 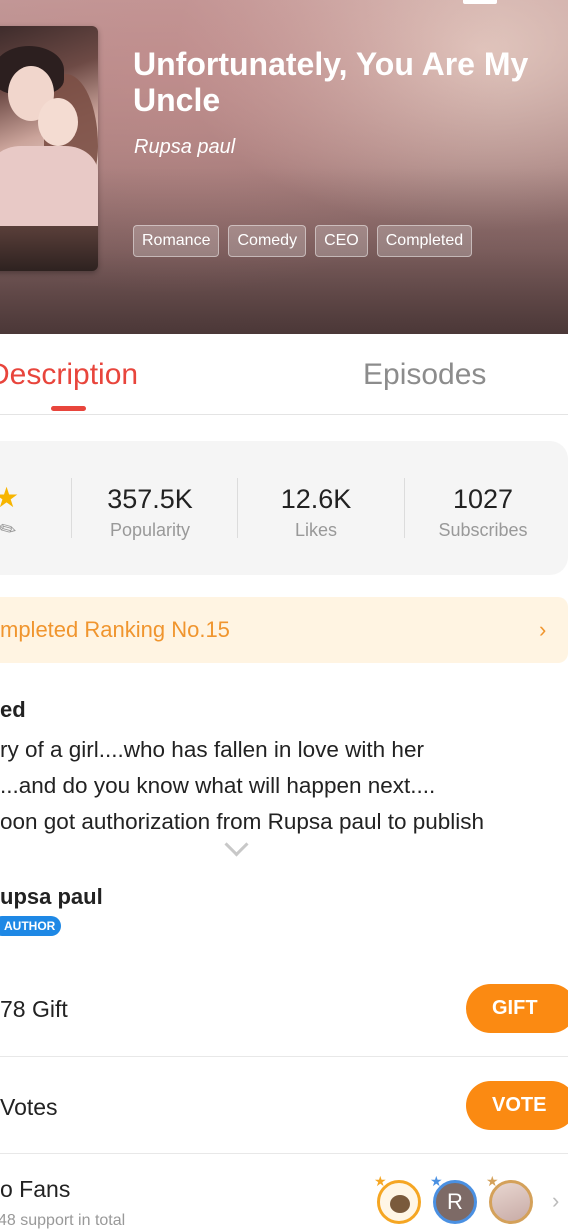 What do you see at coordinates (424, 375) in the screenshot?
I see `tab-episodes: Episodes` at bounding box center [424, 375].